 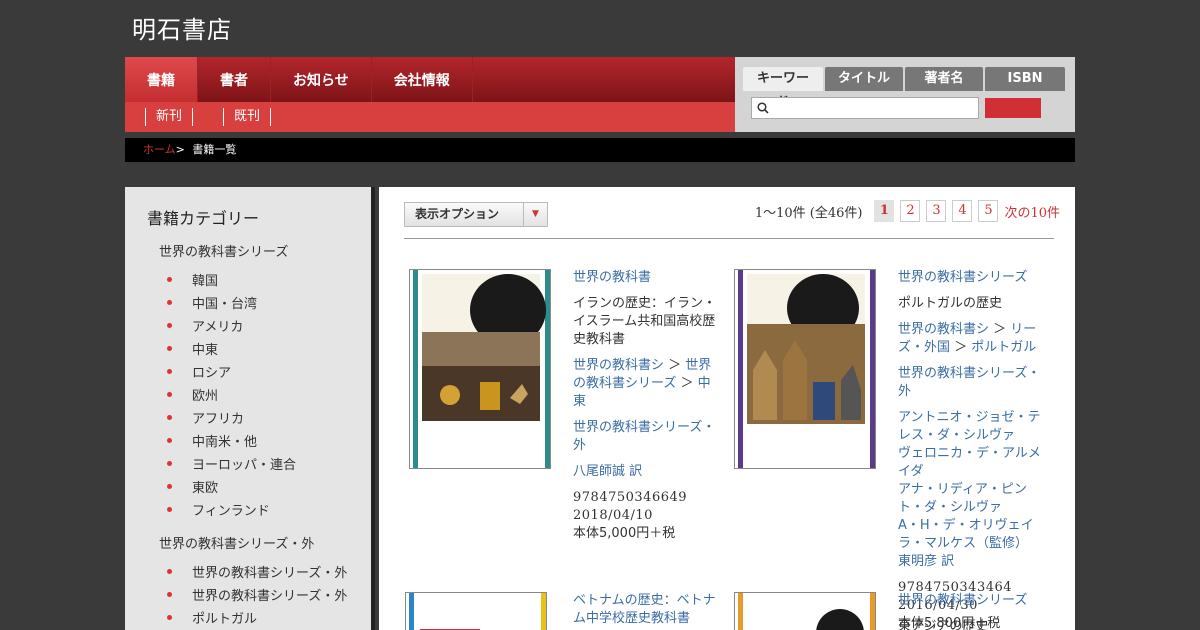 I want to click on search-tab-title: タイトル, so click(x=864, y=79).